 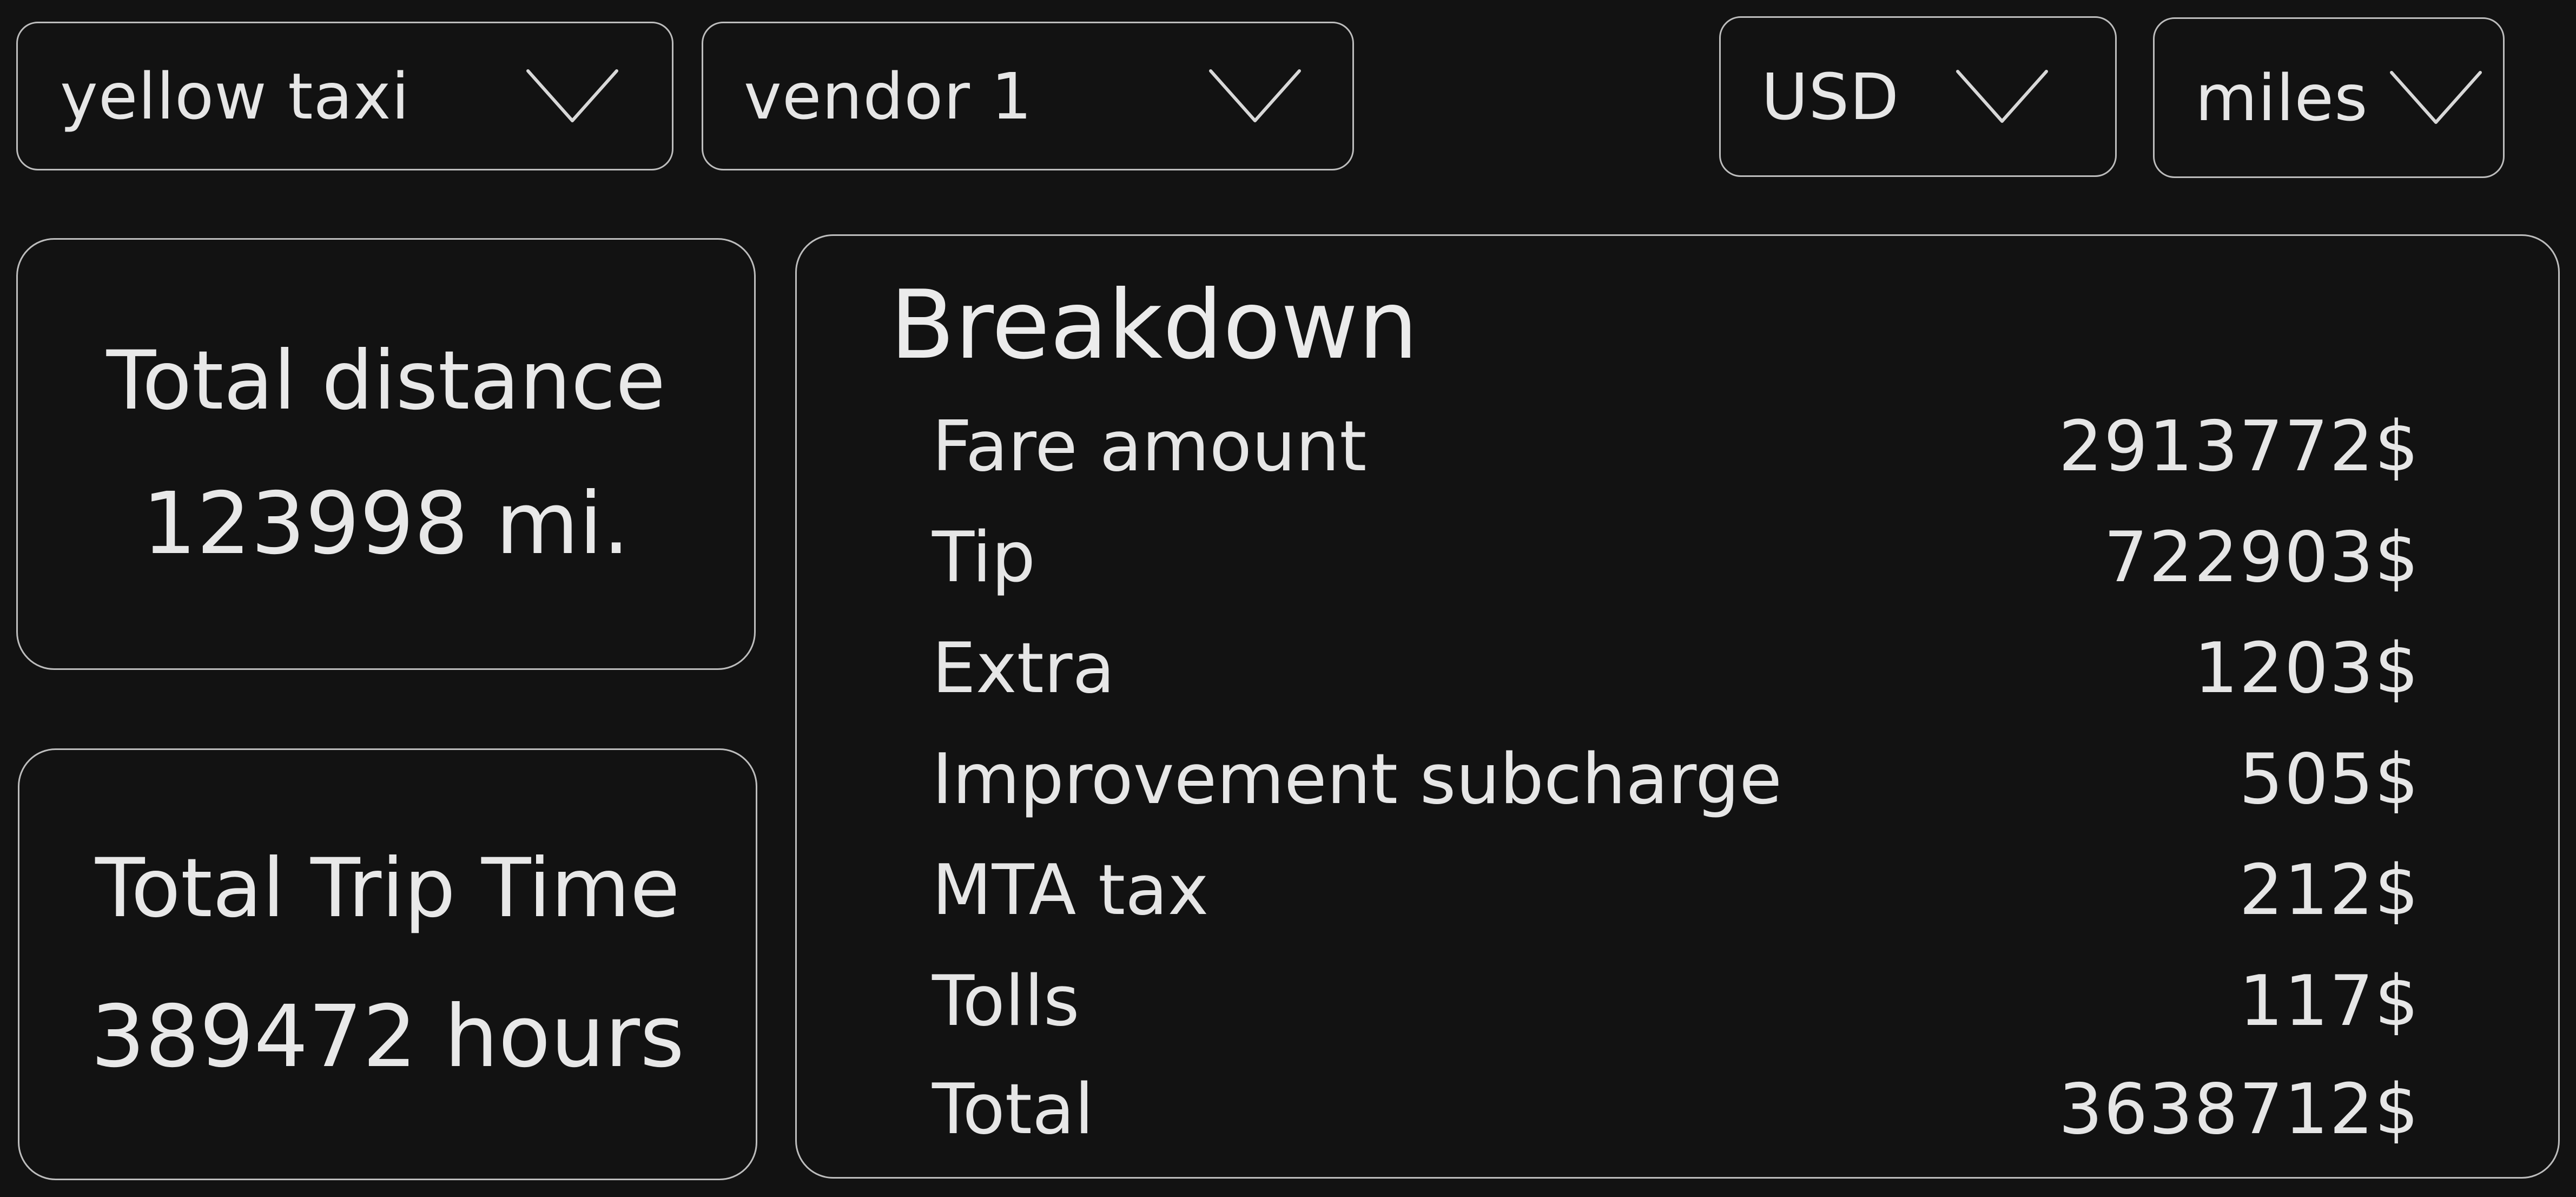 I want to click on unit-dropdown-value: miles, so click(x=2281, y=97).